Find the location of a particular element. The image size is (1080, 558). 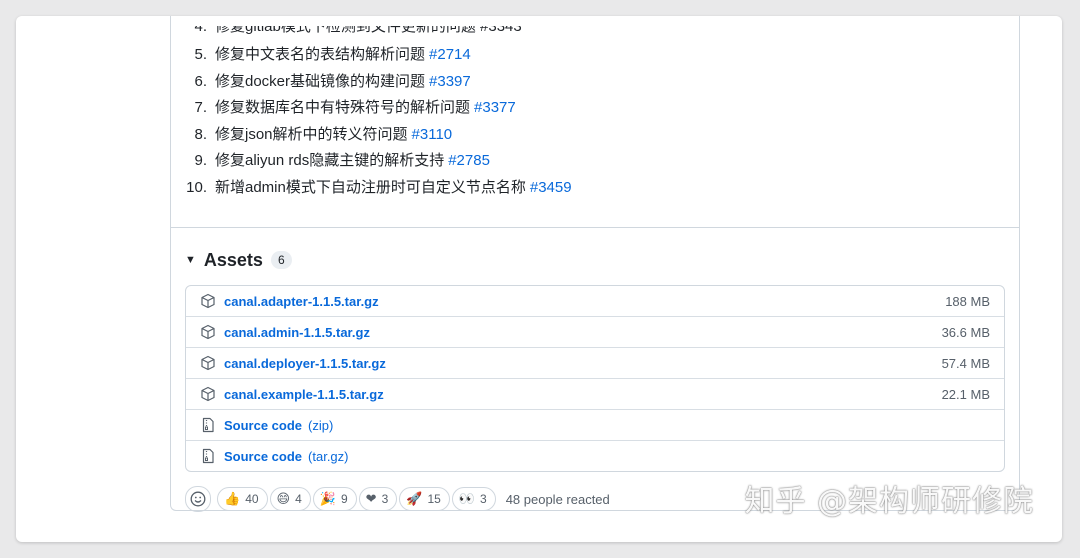

release-note-partial: 4. 修复gitlab模式下检测到文件更新的问题 #3343 is located at coordinates (358, 26).